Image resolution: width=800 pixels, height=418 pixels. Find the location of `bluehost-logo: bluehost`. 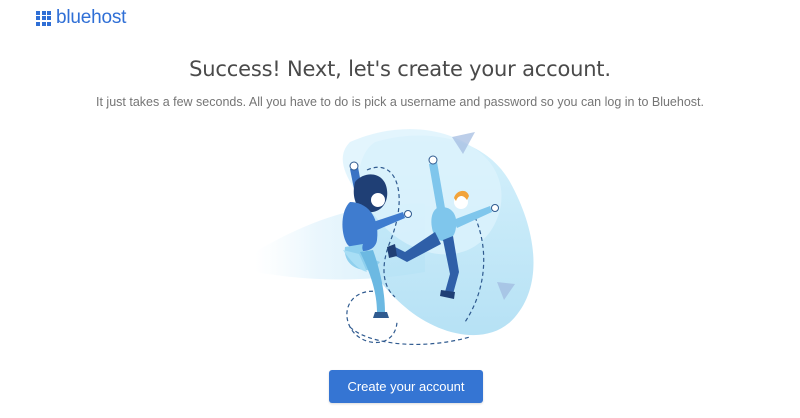

bluehost-logo: bluehost is located at coordinates (81, 18).